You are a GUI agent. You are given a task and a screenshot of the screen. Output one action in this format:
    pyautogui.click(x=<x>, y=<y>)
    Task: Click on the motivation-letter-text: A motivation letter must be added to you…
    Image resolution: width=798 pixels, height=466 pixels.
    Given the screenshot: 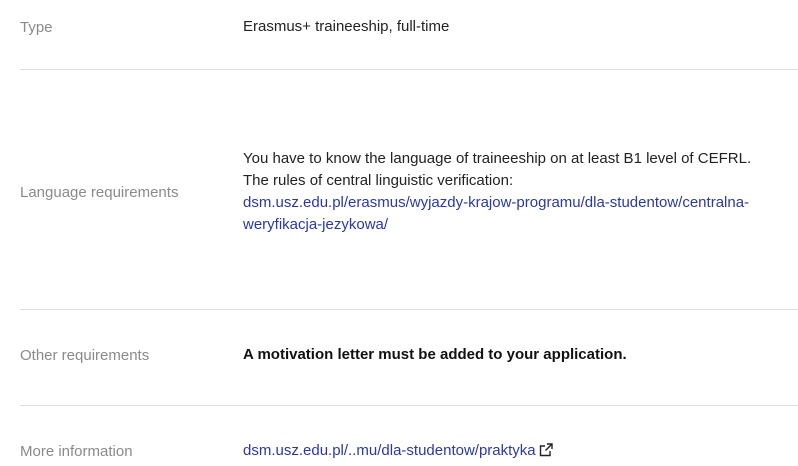 What is the action you would take?
    pyautogui.click(x=435, y=354)
    